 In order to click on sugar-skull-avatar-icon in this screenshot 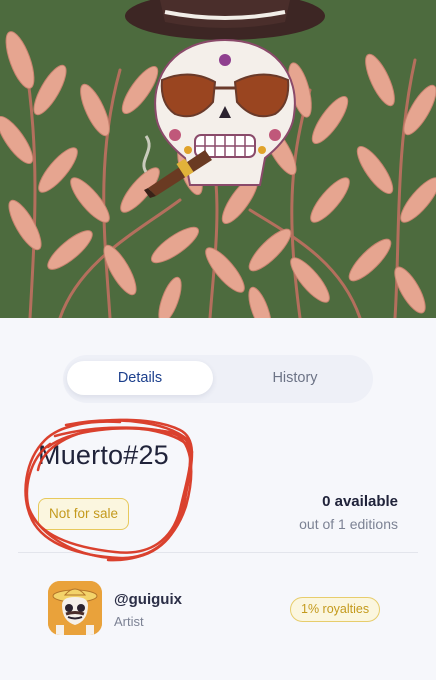, I will do `click(75, 608)`.